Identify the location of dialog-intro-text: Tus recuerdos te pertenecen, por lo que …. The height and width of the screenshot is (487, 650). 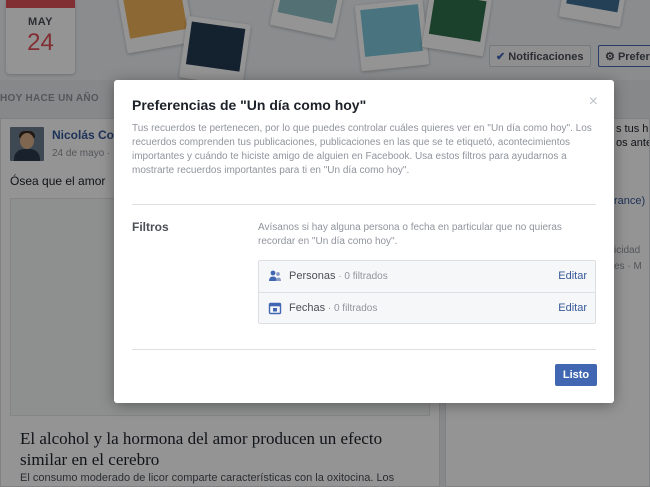
(362, 149).